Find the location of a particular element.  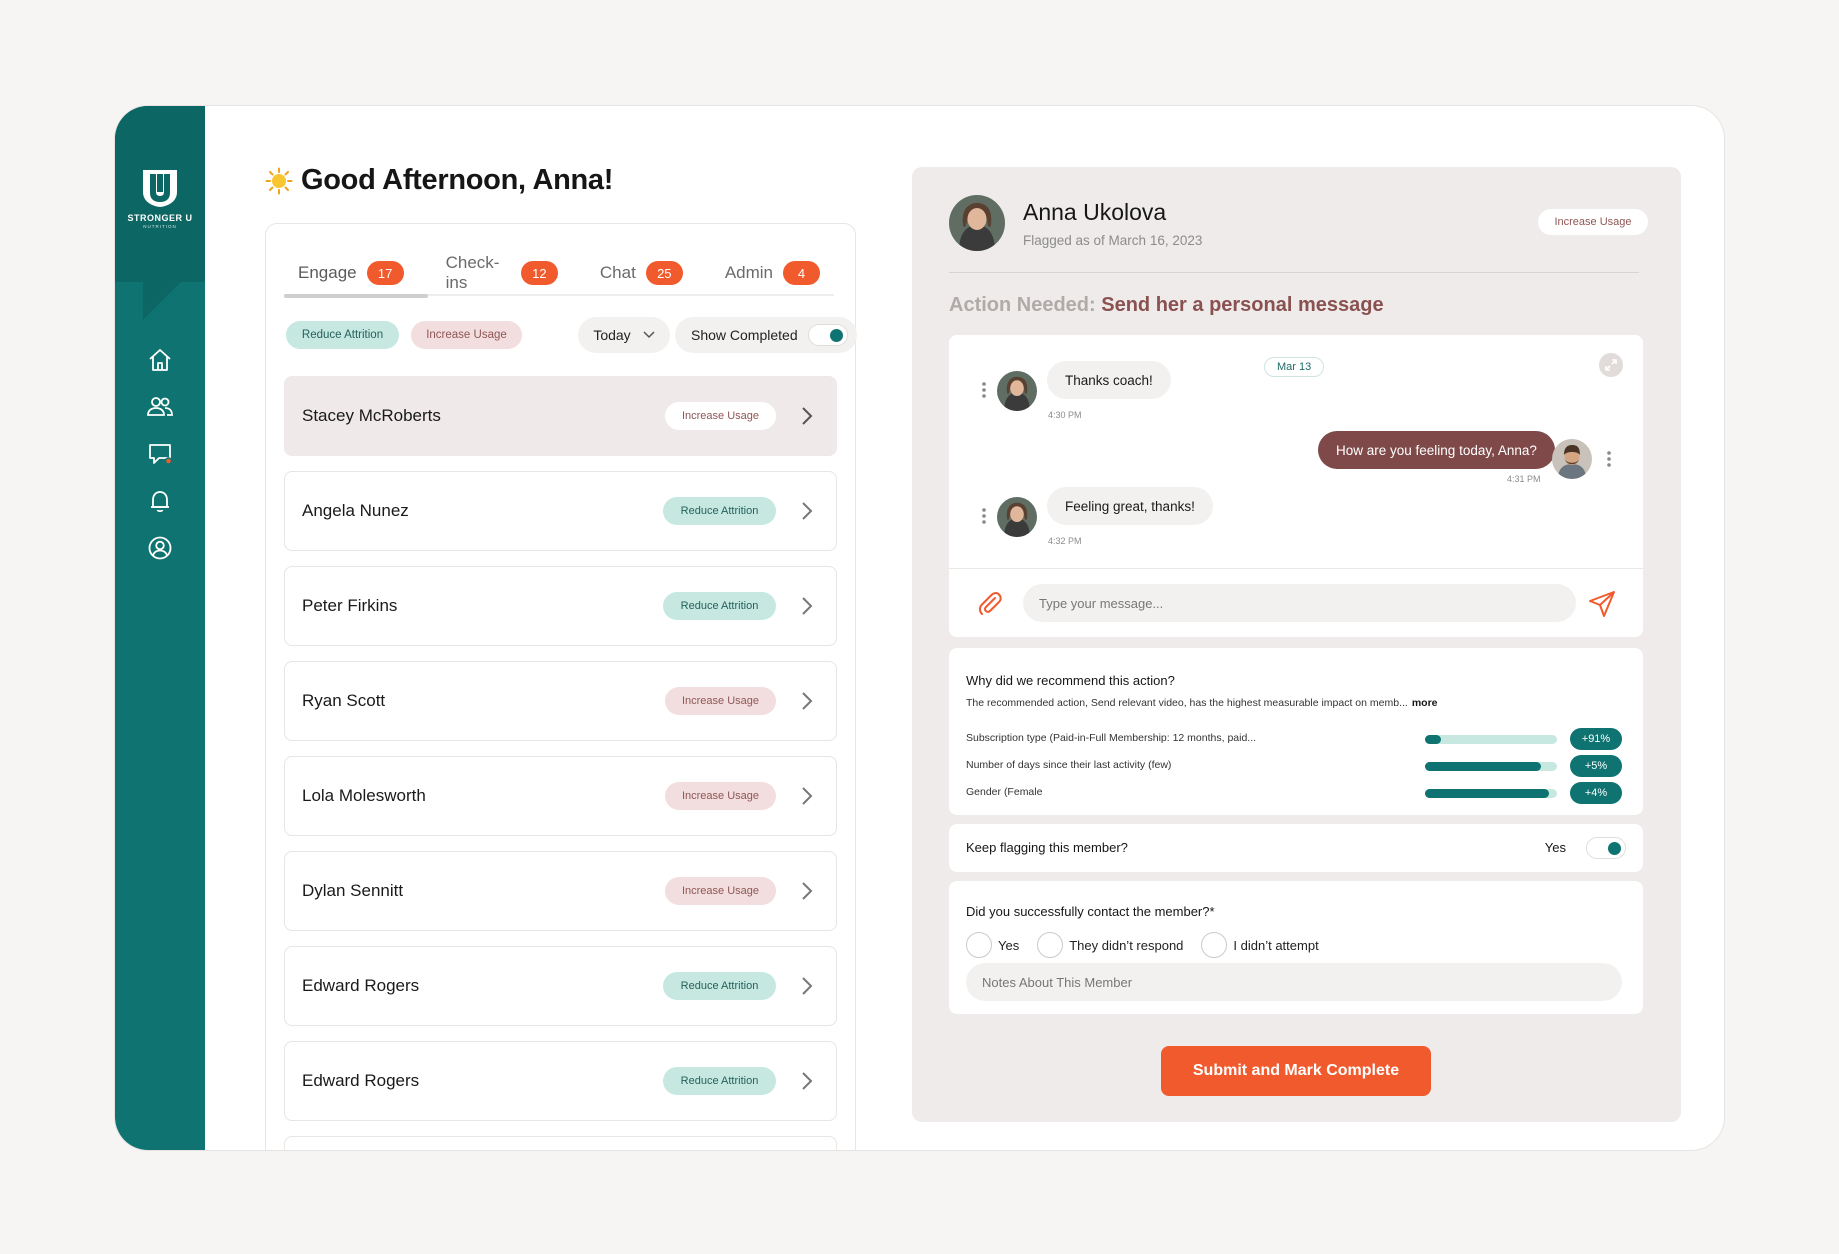

member-name: Angela Nunez is located at coordinates (355, 510).